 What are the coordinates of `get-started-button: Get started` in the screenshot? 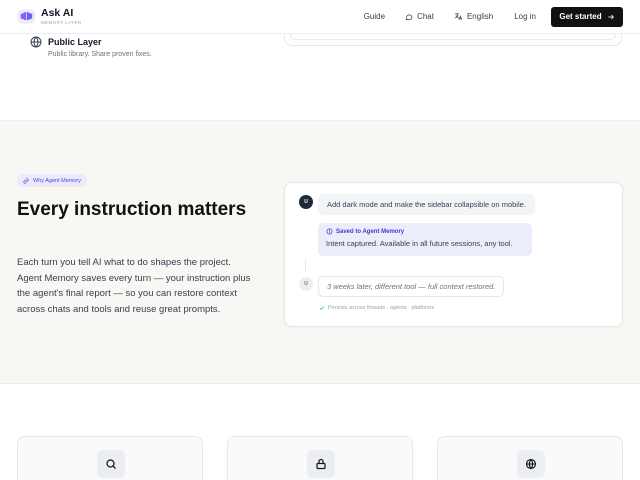 It's located at (587, 16).